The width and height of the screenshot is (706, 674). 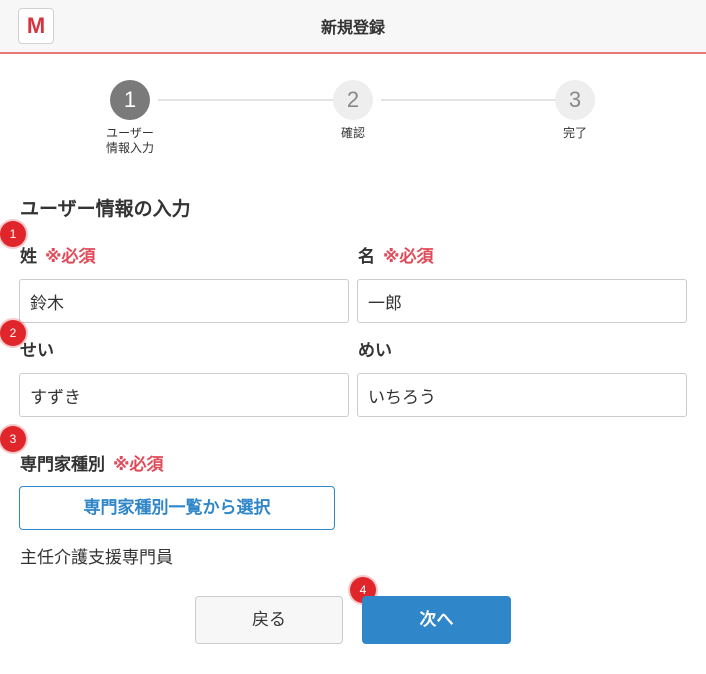 I want to click on specialty-label-text: 専門家種別, so click(x=62, y=465).